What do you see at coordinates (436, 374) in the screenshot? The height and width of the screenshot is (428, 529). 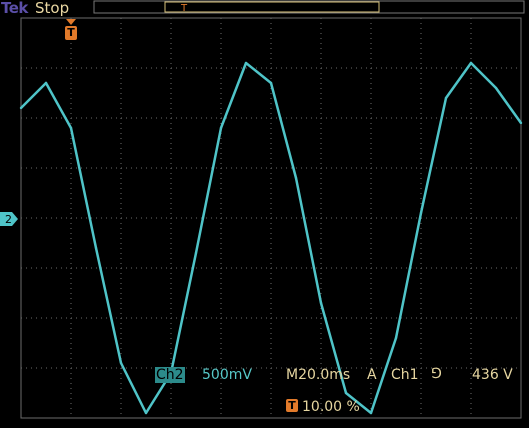 I see `trigger-slope-icon: ⅁` at bounding box center [436, 374].